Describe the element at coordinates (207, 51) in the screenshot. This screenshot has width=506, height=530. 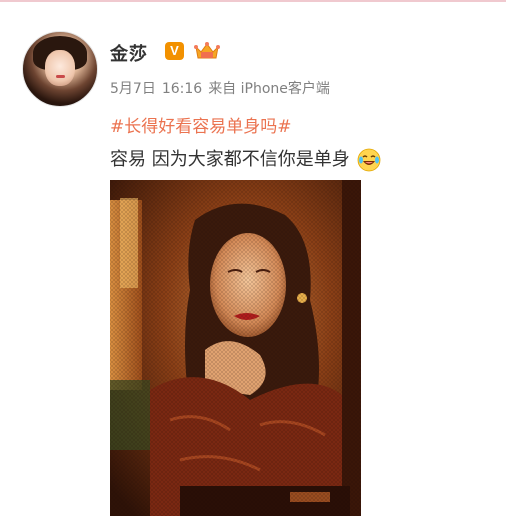
I see `crown-icon` at that location.